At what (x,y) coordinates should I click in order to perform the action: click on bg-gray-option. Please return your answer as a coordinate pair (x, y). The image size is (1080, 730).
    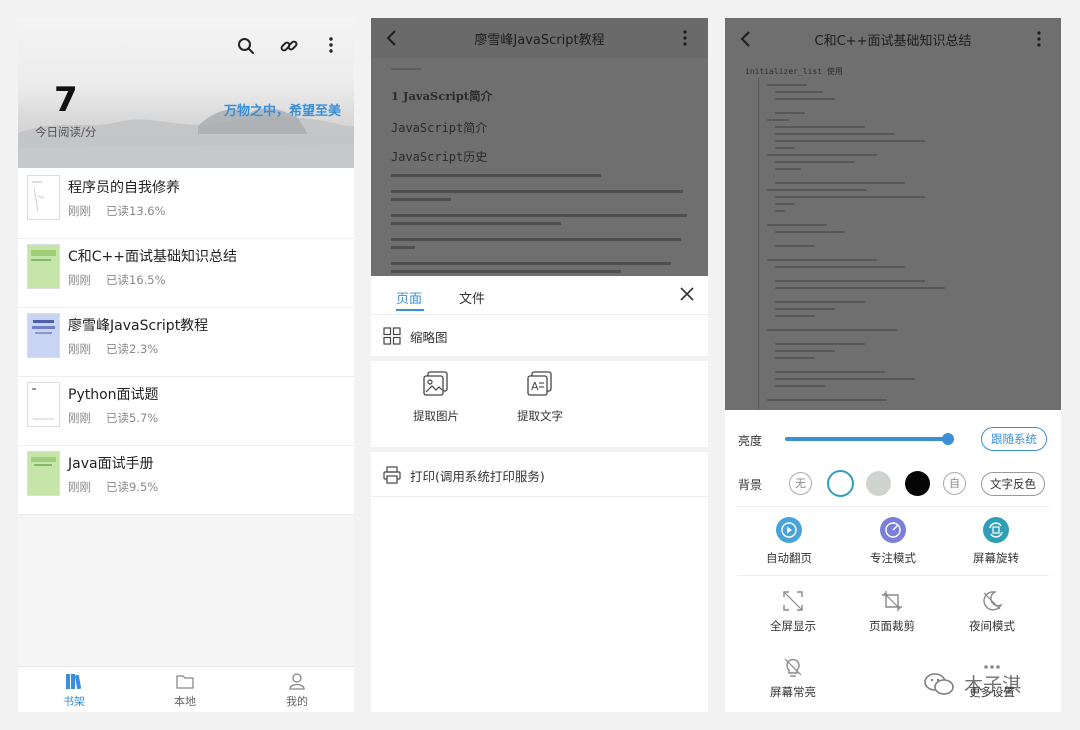
    Looking at the image, I should click on (878, 483).